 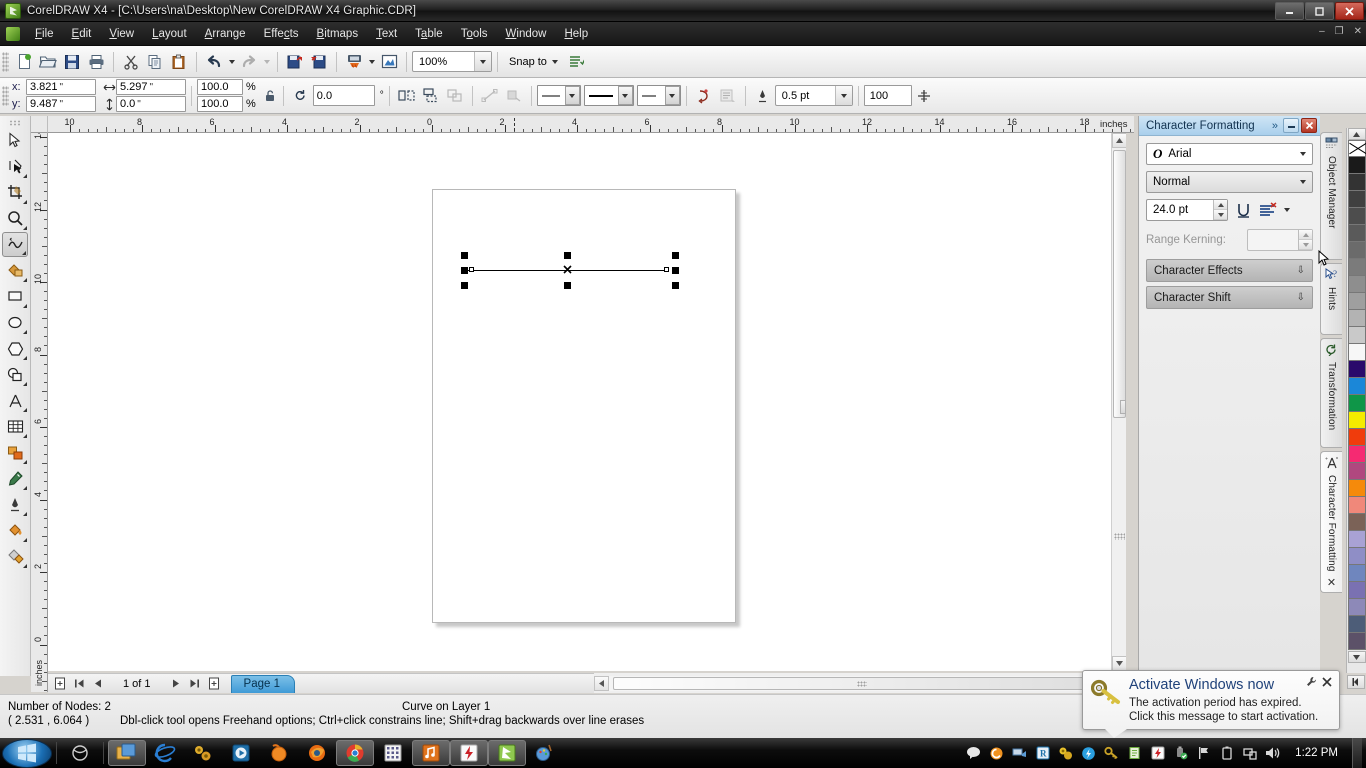 What do you see at coordinates (15, 166) in the screenshot?
I see `shape-tool` at bounding box center [15, 166].